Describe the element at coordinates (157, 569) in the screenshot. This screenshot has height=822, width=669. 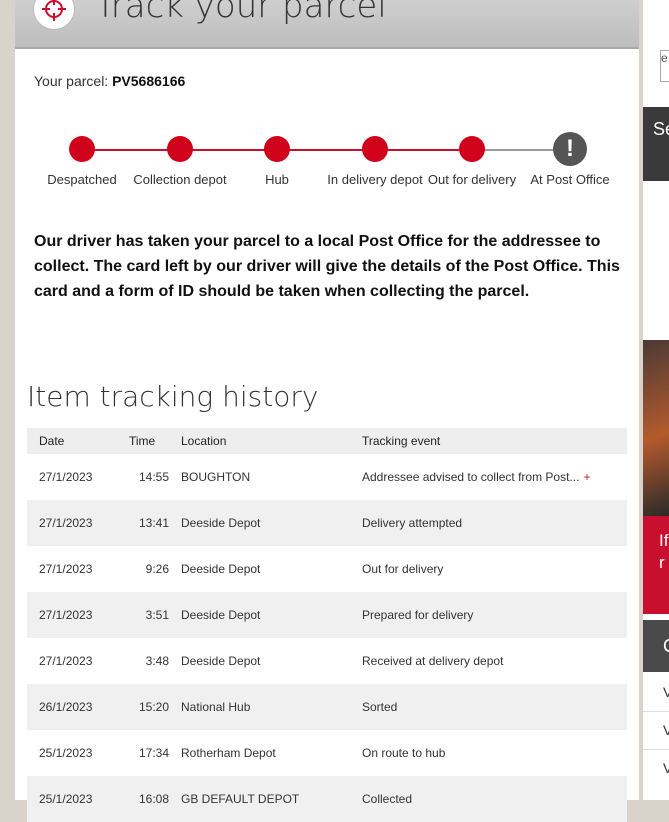
I see `cell-time-text: 9:26` at that location.